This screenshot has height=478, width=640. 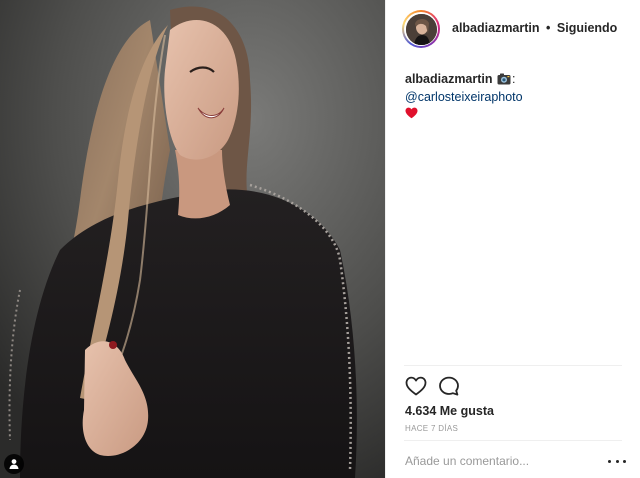 I want to click on post-timestamp: HACE 7 DÍAS, so click(x=431, y=428).